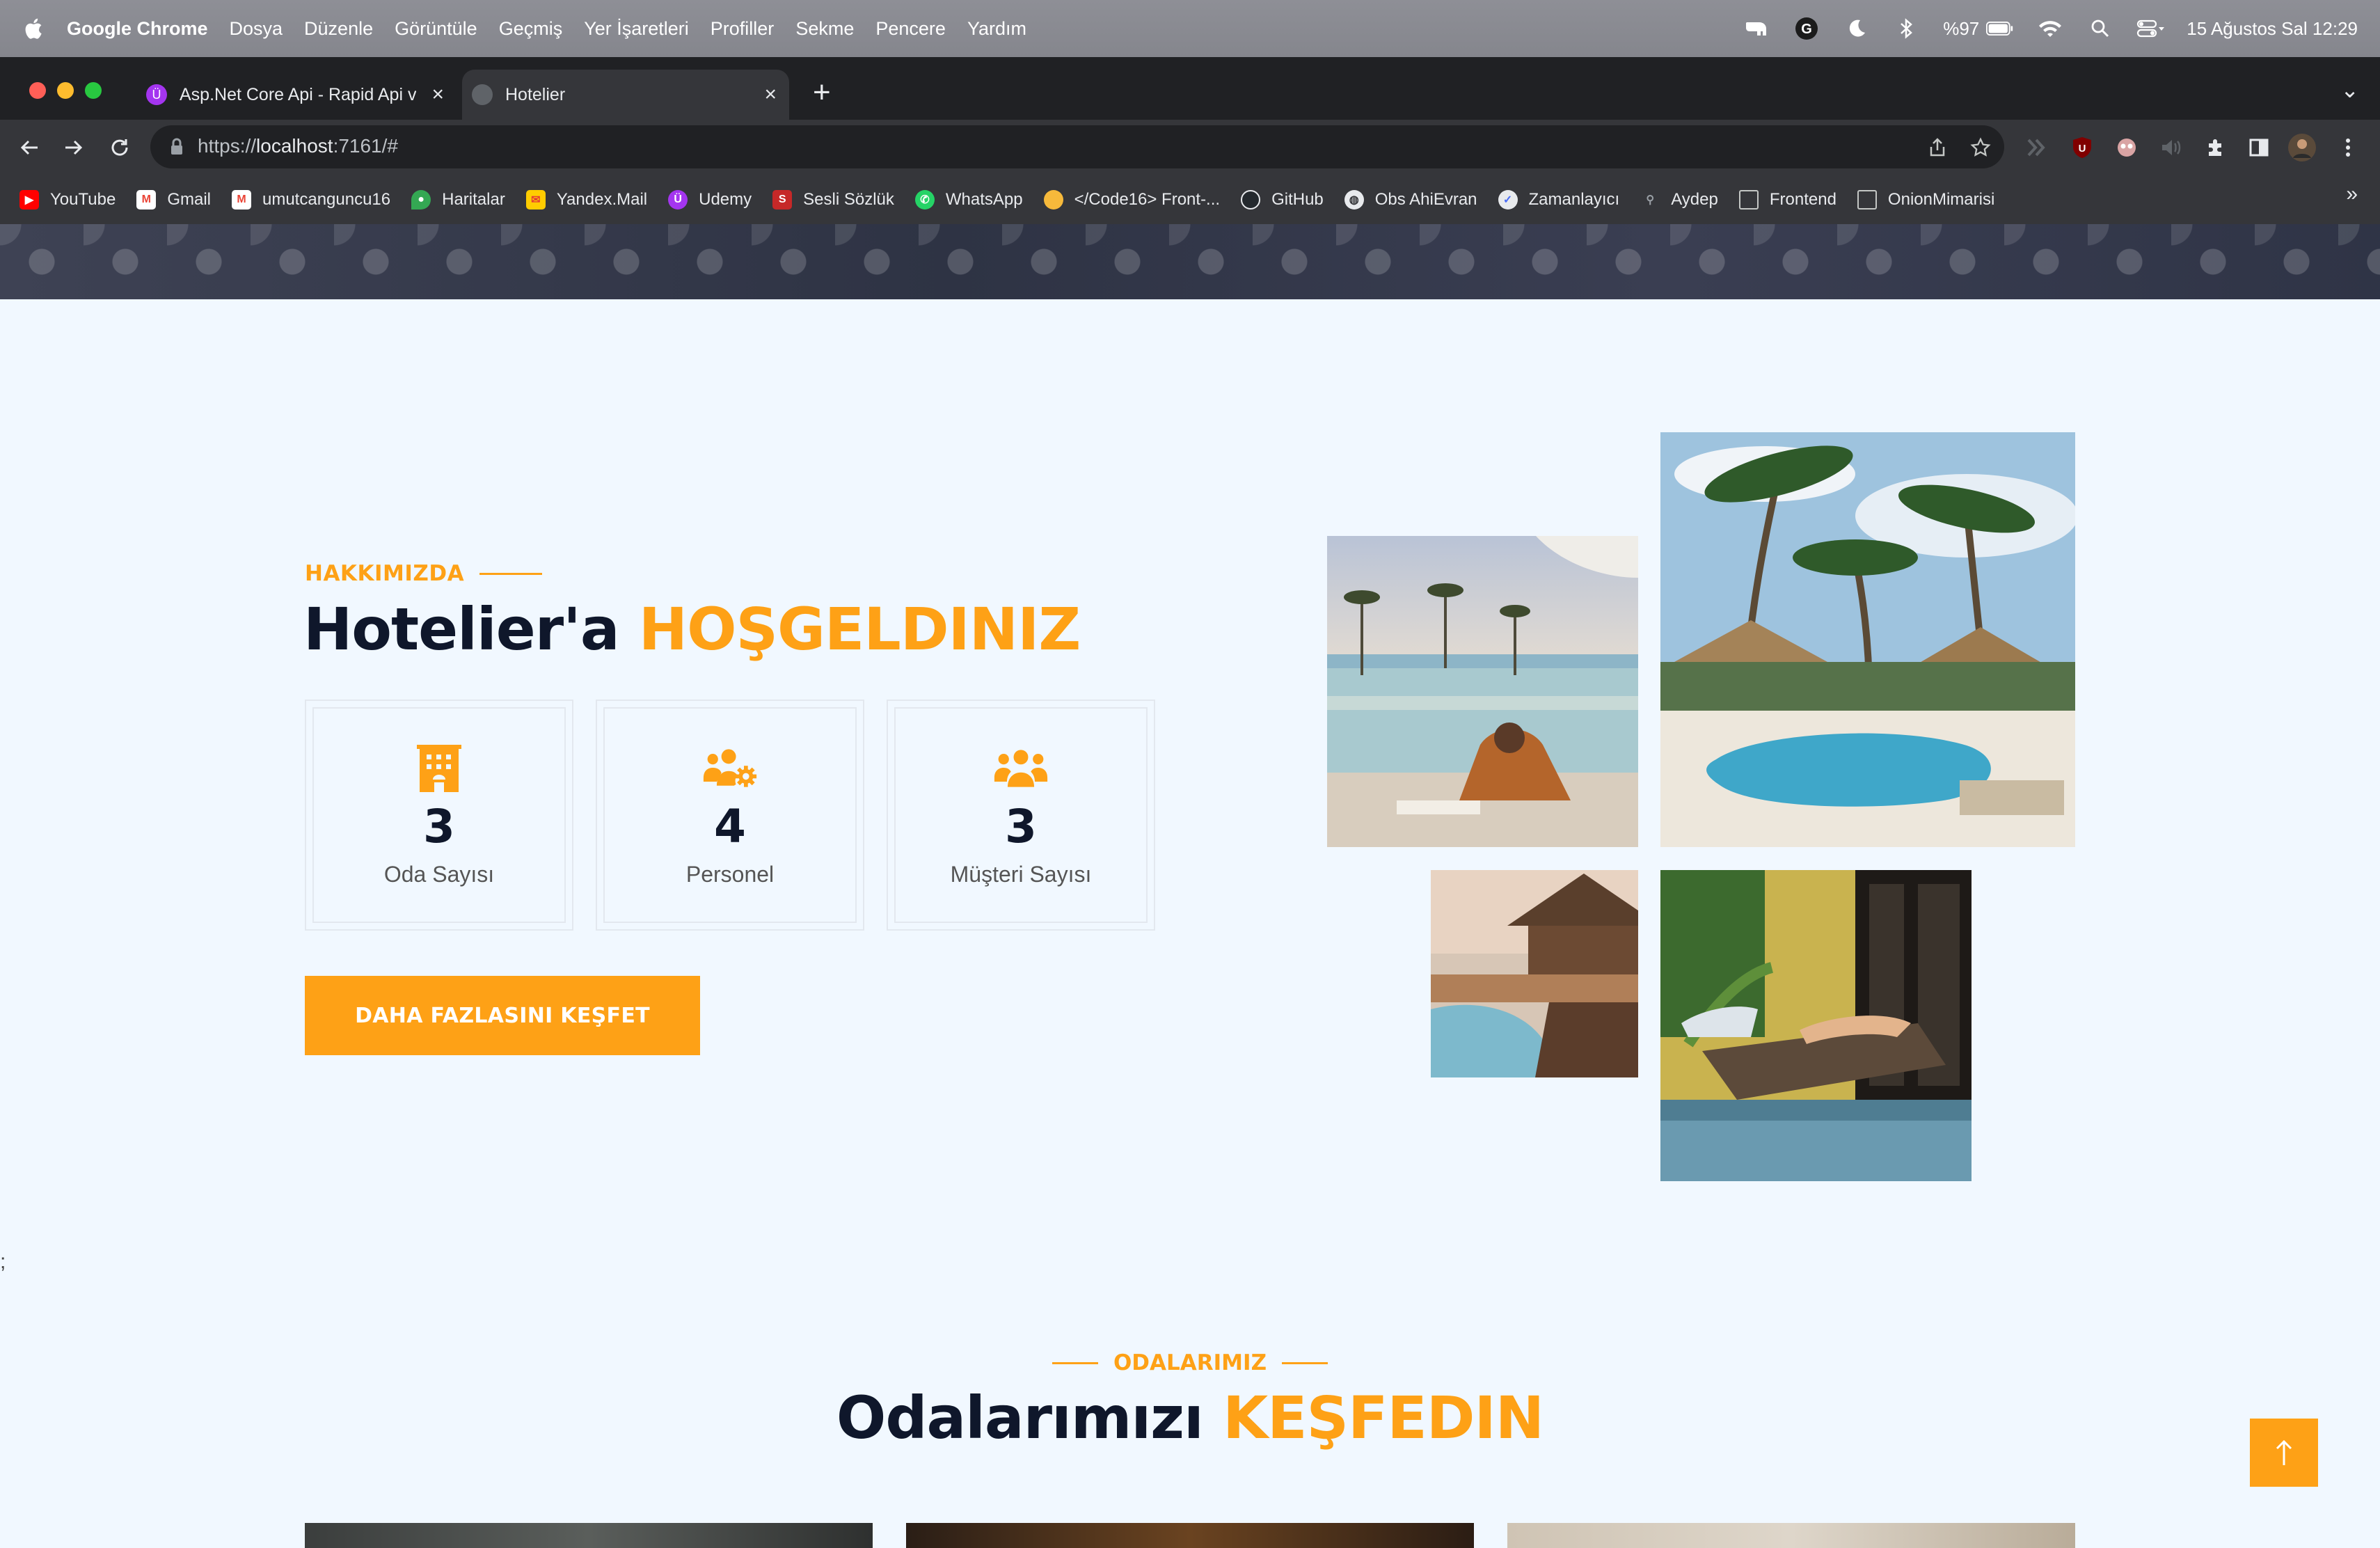 The width and height of the screenshot is (2380, 1548). I want to click on tab-rapid-api: Ü Asp.Net Core Api - Rapid Api v ×, so click(296, 95).